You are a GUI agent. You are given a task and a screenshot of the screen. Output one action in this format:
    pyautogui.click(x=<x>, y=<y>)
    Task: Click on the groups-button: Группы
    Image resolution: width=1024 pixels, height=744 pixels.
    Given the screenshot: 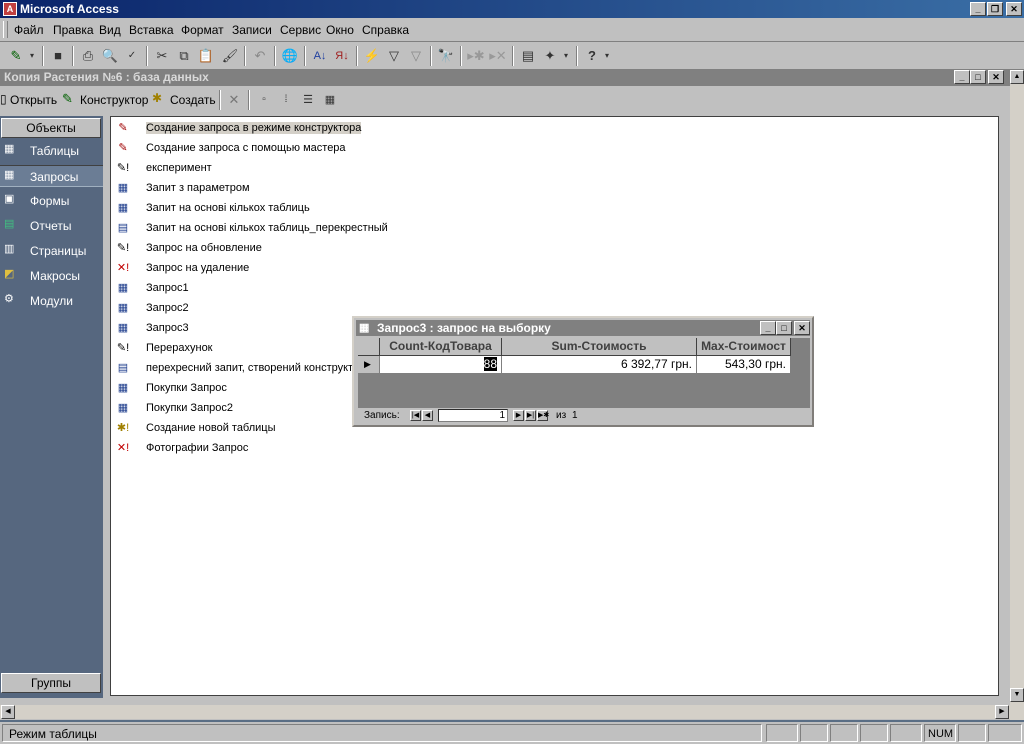 What is the action you would take?
    pyautogui.click(x=51, y=683)
    